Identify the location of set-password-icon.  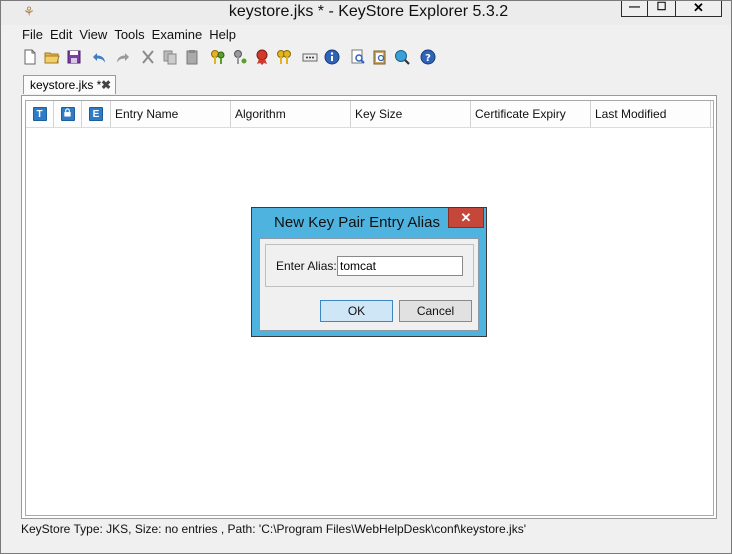
(310, 57).